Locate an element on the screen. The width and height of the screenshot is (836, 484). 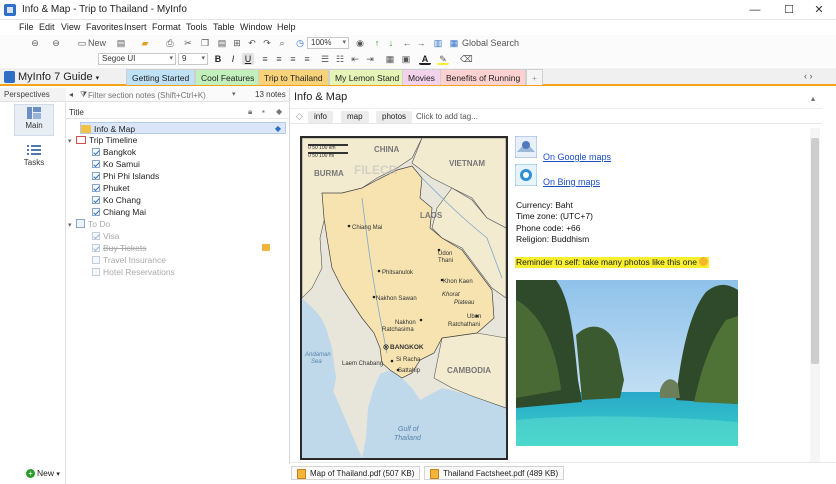
move-up-icon: ↑ is located at coordinates (377, 43).